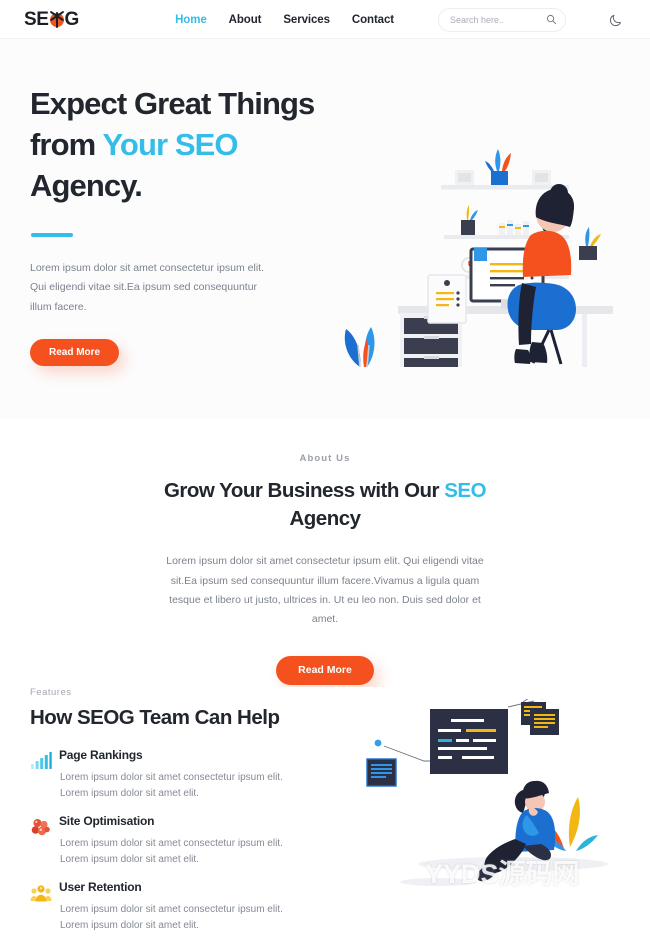 The image size is (650, 944). Describe the element at coordinates (245, 20) in the screenshot. I see `nav-item-about: About` at that location.